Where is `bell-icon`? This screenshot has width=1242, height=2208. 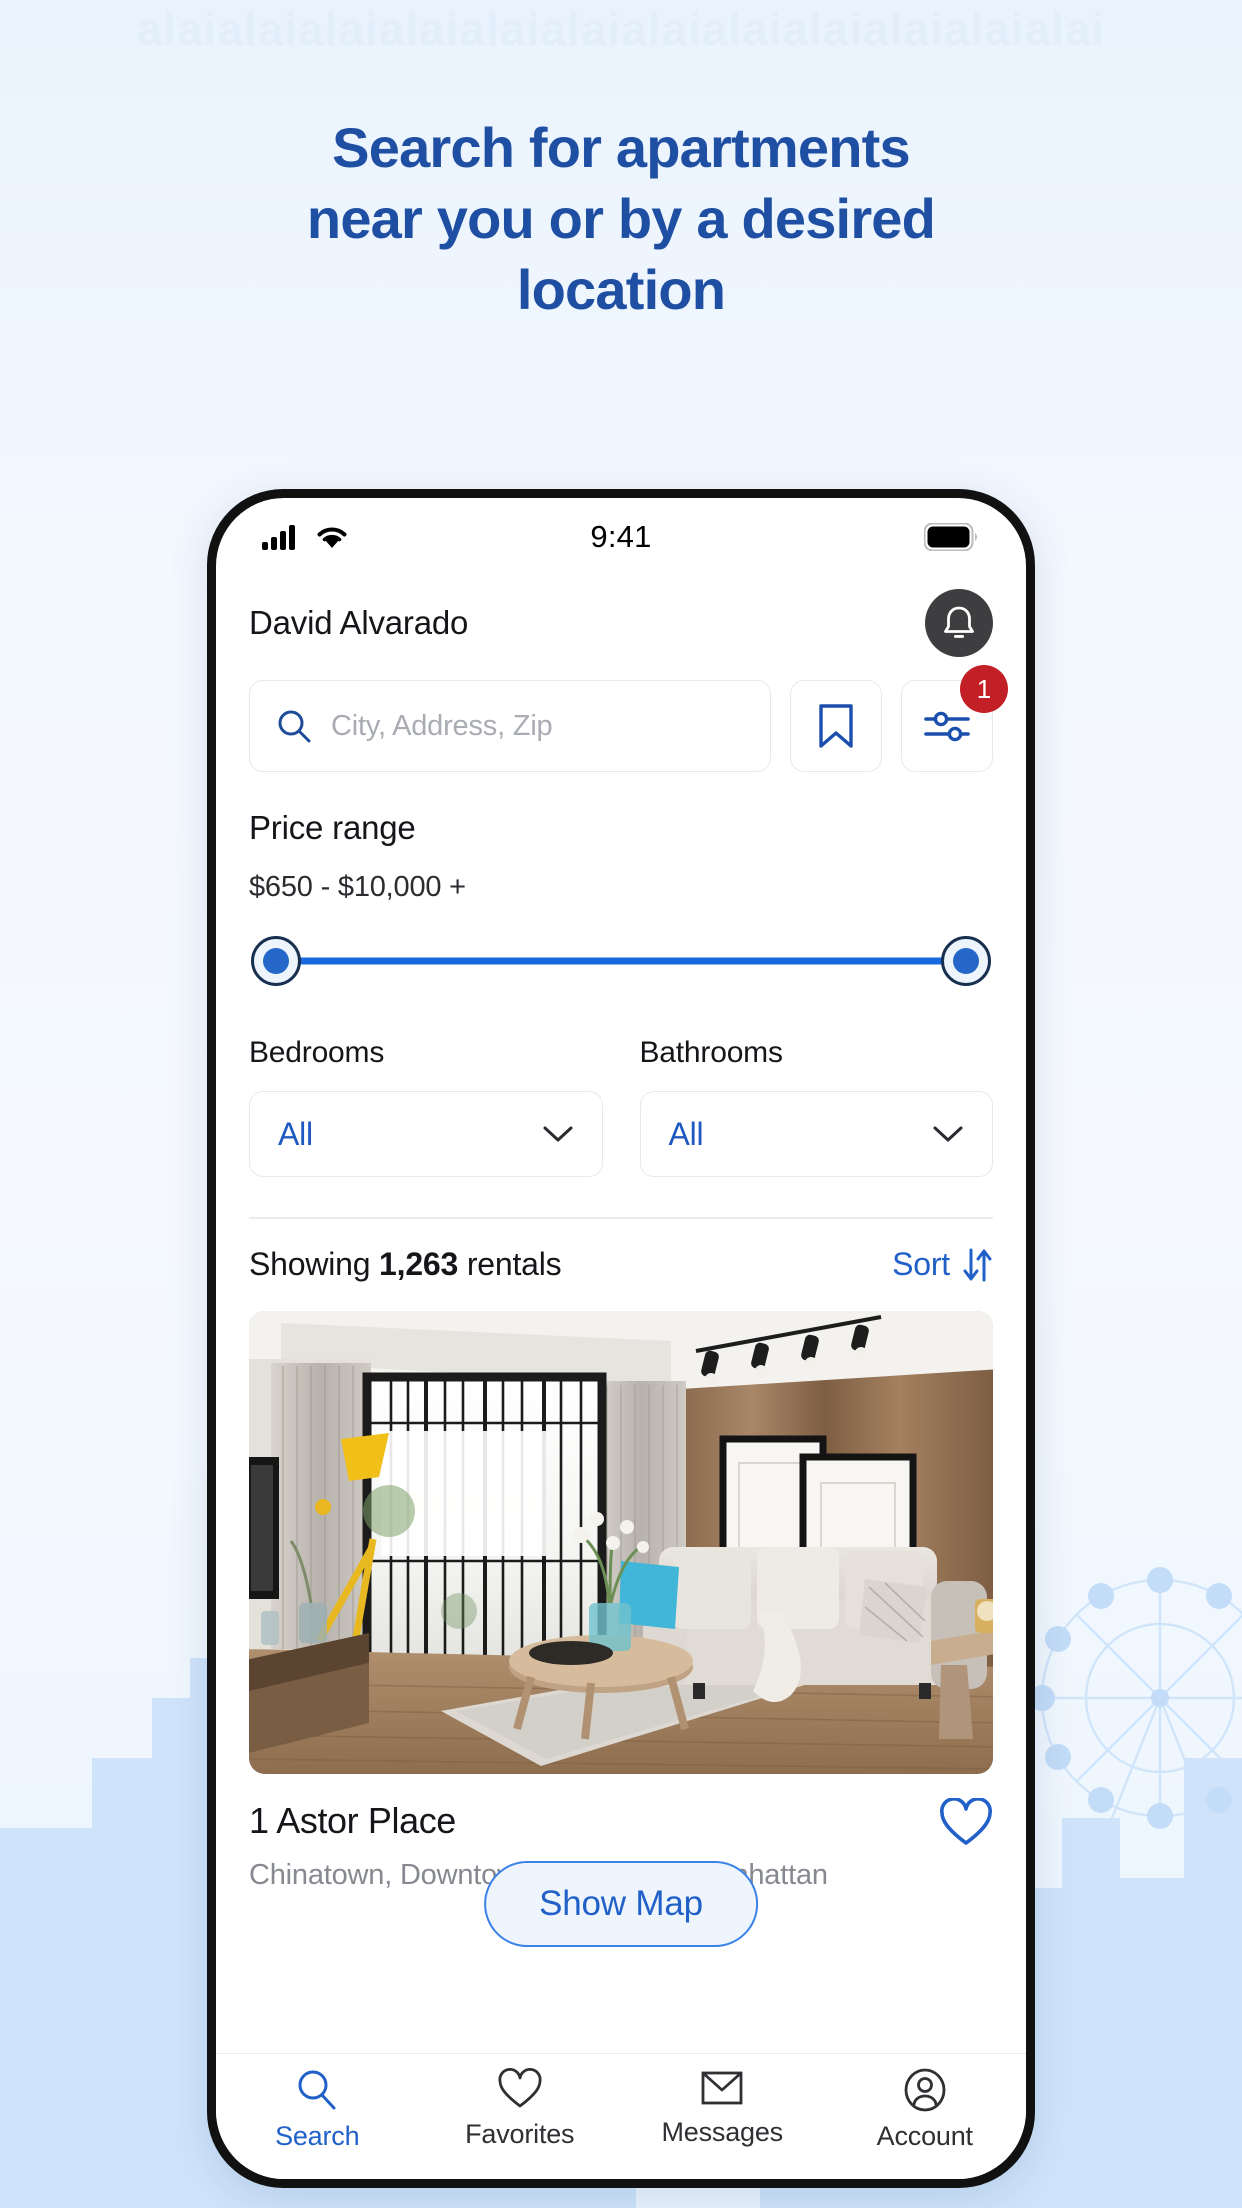 bell-icon is located at coordinates (959, 622).